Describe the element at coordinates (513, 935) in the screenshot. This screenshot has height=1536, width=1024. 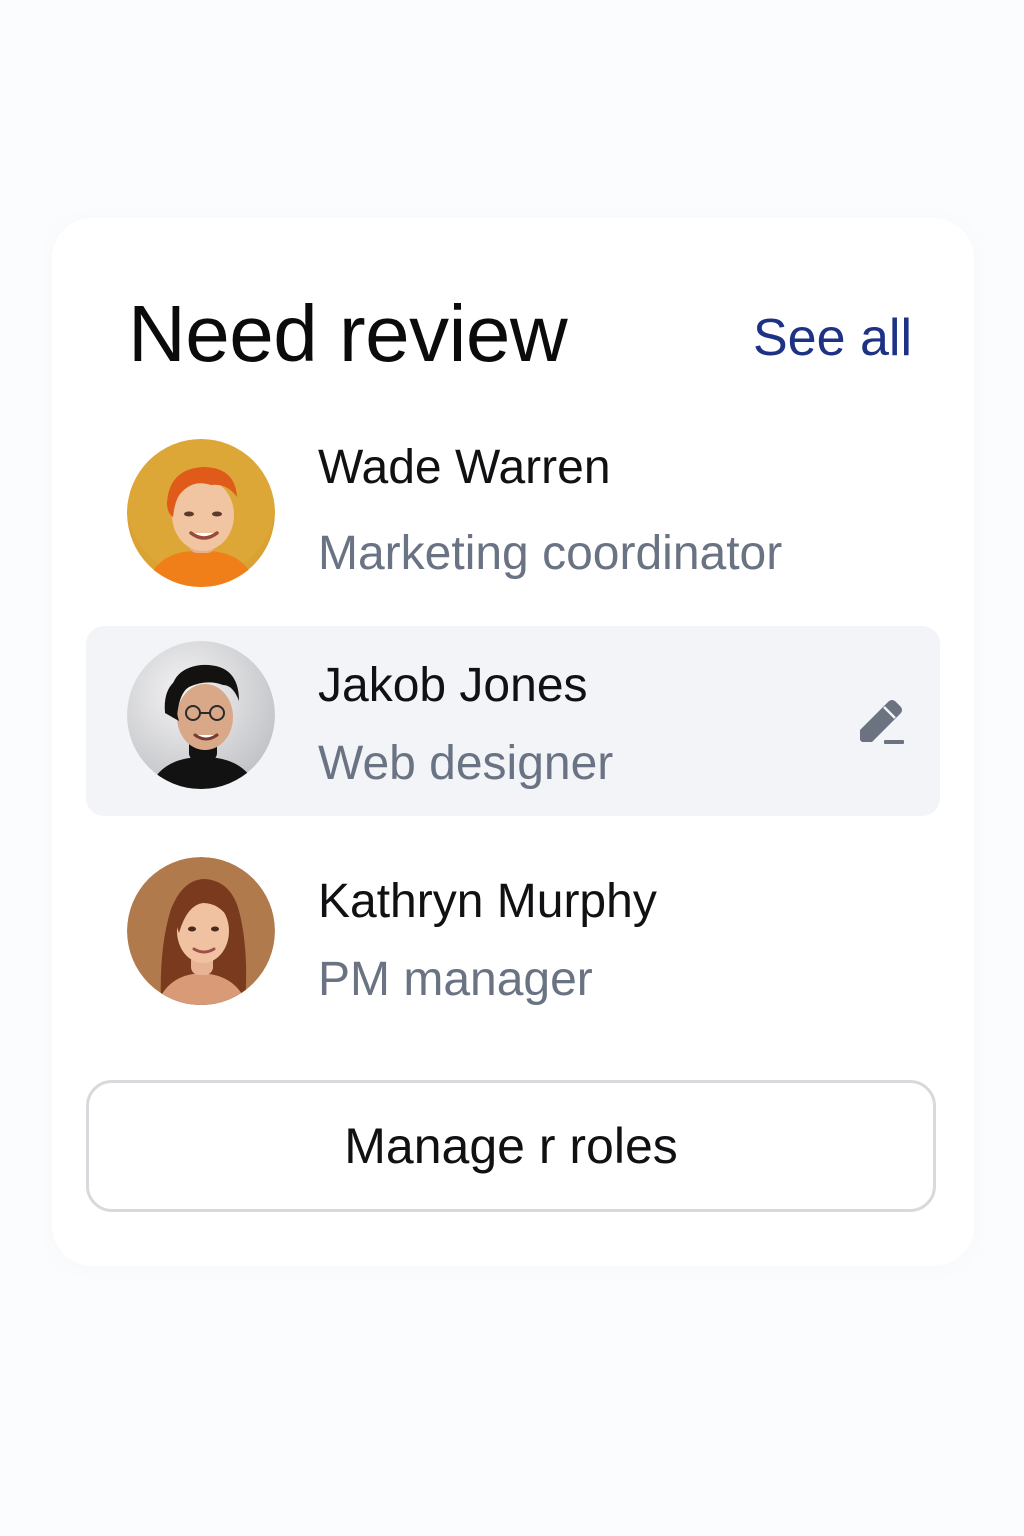
I see `reviewer-row: Kathryn Murphy PM manager` at that location.